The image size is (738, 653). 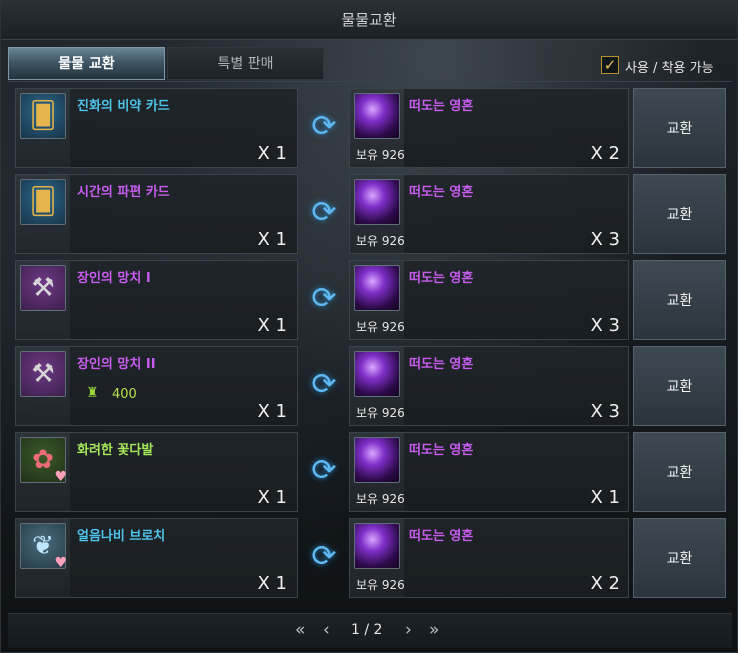 What do you see at coordinates (115, 450) in the screenshot?
I see `give-item-name: 화려한 꽃다발` at bounding box center [115, 450].